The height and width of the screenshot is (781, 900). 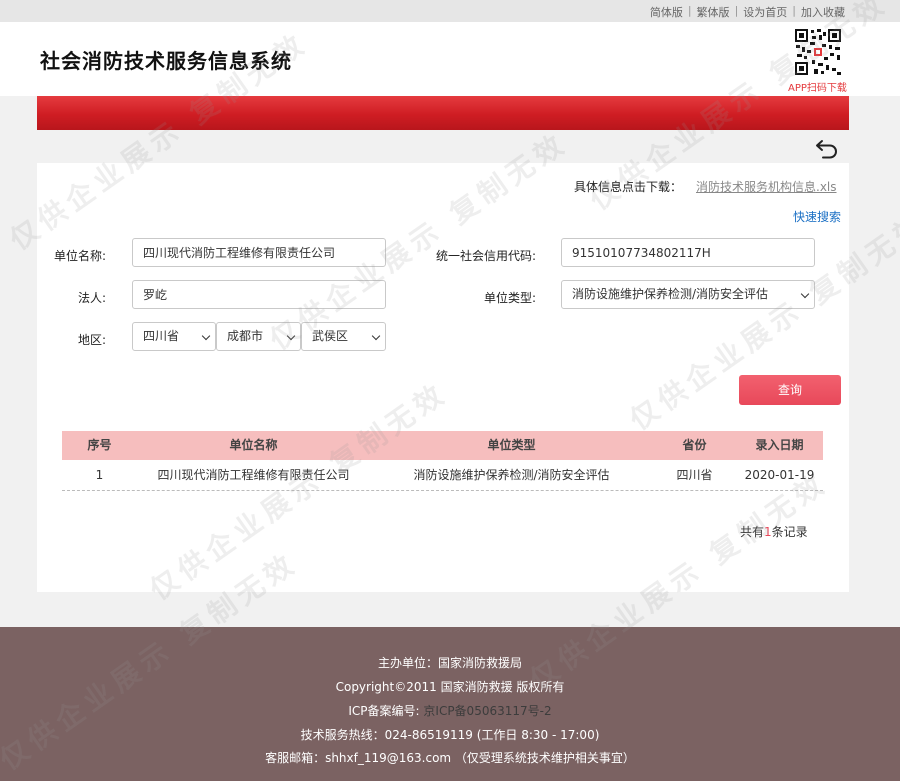 I want to click on unit-type-value: 消防设施维护保养检测/消防安全评估, so click(x=670, y=294).